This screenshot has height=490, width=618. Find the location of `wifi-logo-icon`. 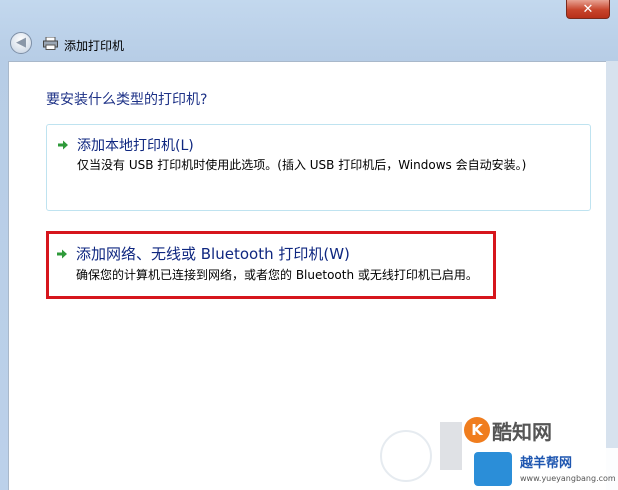

wifi-logo-icon is located at coordinates (493, 469).